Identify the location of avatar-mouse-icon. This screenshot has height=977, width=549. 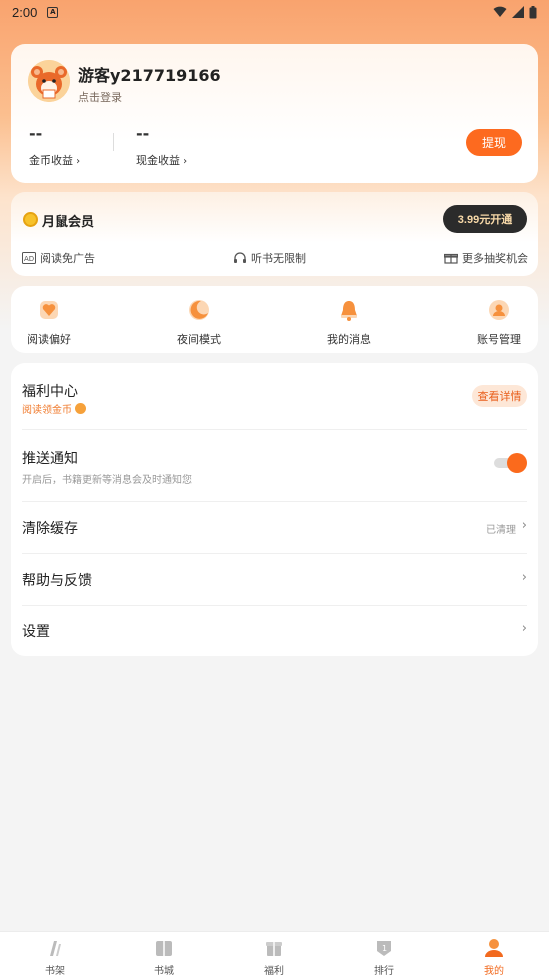
(49, 81).